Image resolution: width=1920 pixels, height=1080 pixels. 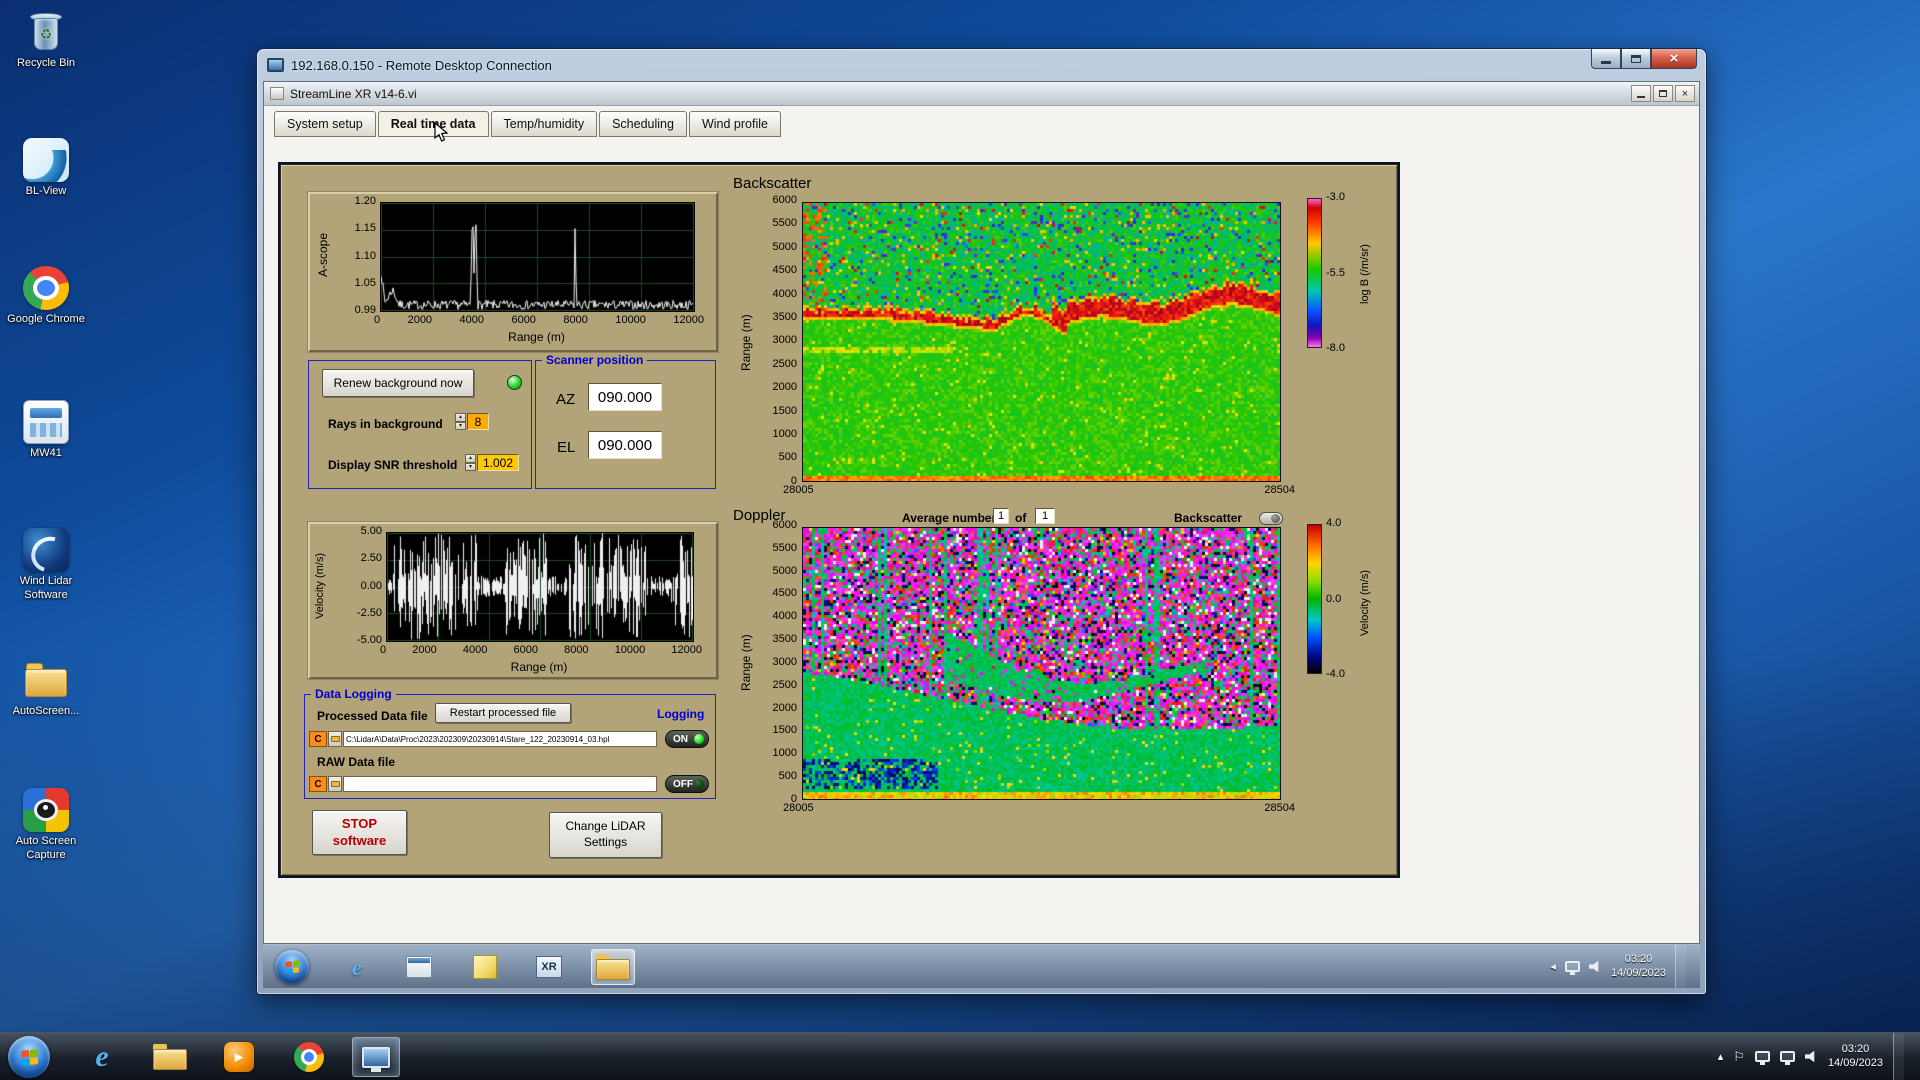 I want to click on axis-tick: 4500, so click(x=784, y=593).